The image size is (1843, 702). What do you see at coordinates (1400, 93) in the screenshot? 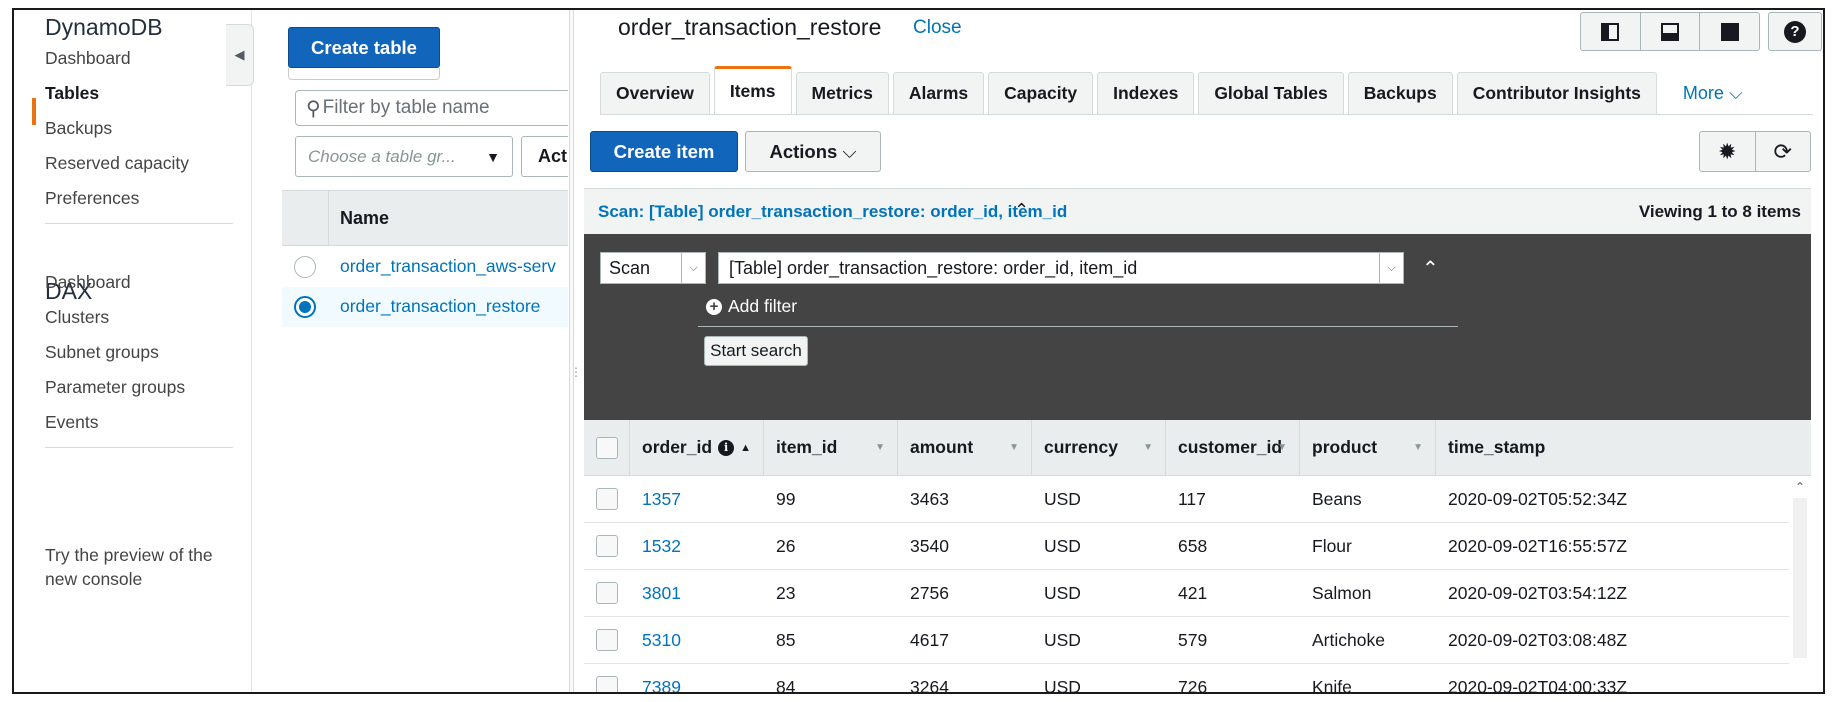
I see `tab-backups: Backups` at bounding box center [1400, 93].